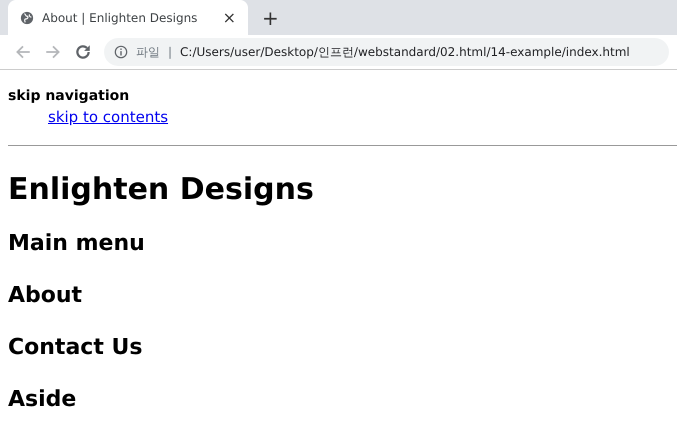  I want to click on skip-heading: skip navigation, so click(69, 96).